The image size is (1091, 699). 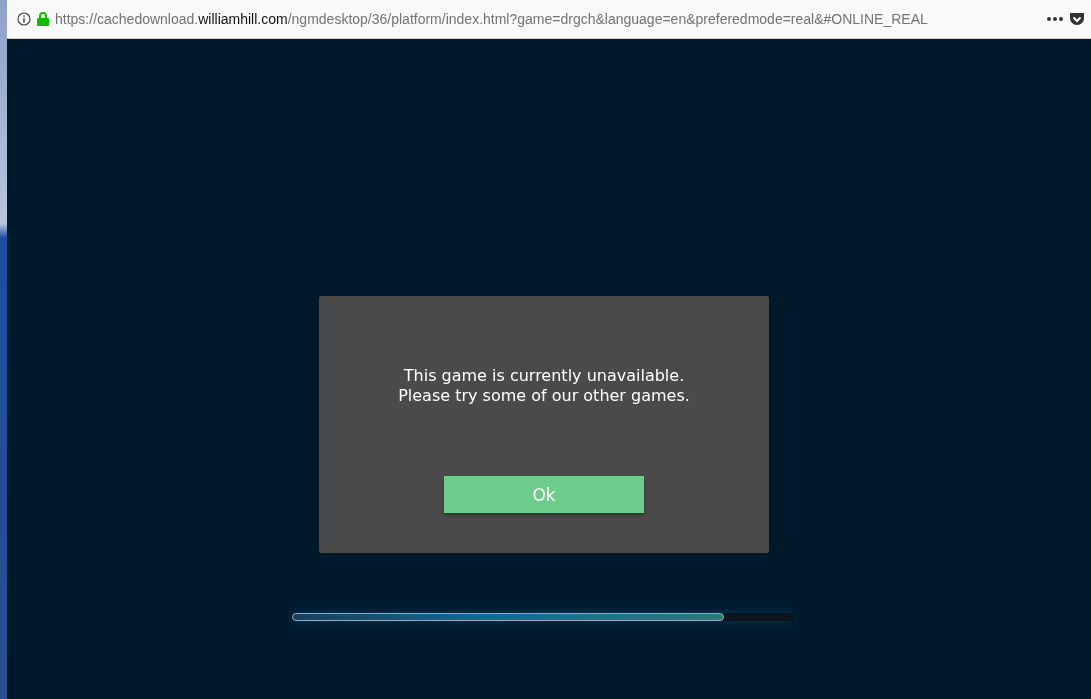 What do you see at coordinates (544, 386) in the screenshot?
I see `dialog-message: This game is currently unavailable. Please try some of our other games.` at bounding box center [544, 386].